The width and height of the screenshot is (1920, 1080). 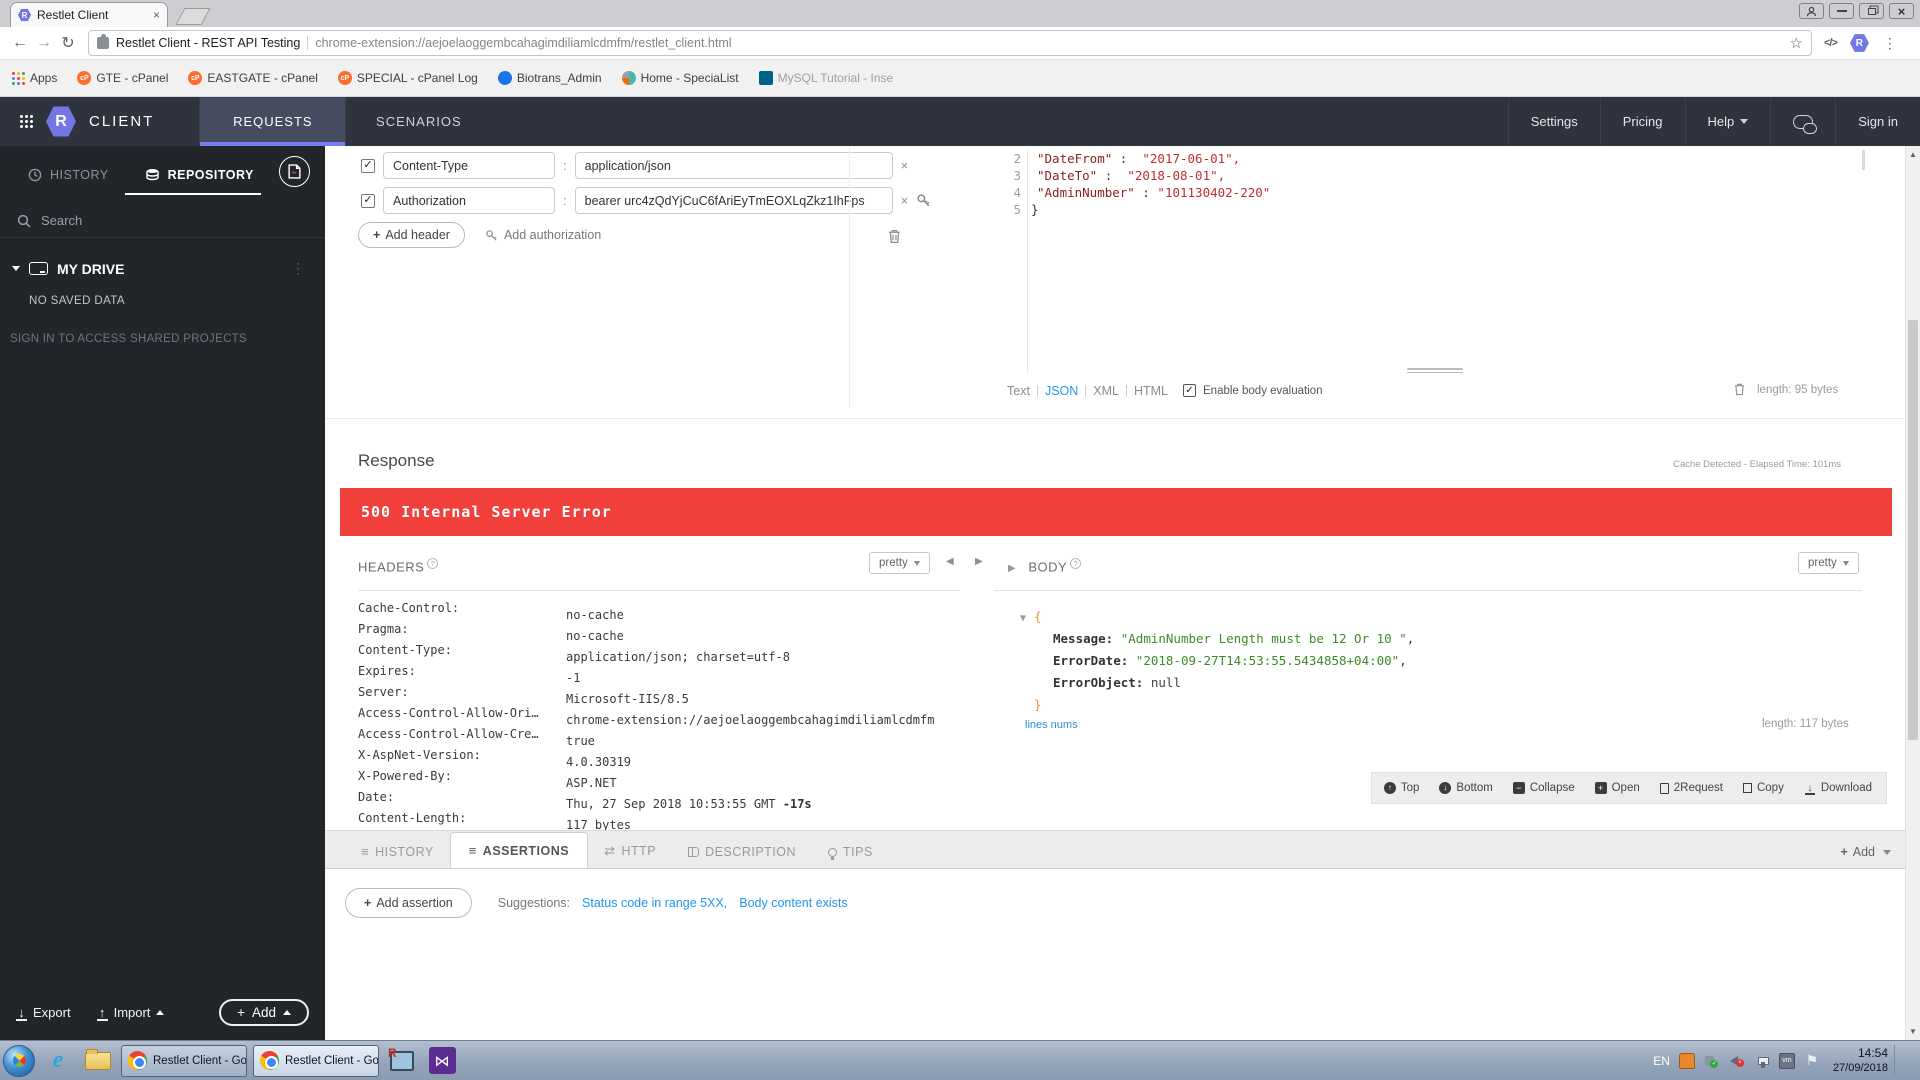 What do you see at coordinates (1023, 618) in the screenshot?
I see `collapse-node-icon: ▼` at bounding box center [1023, 618].